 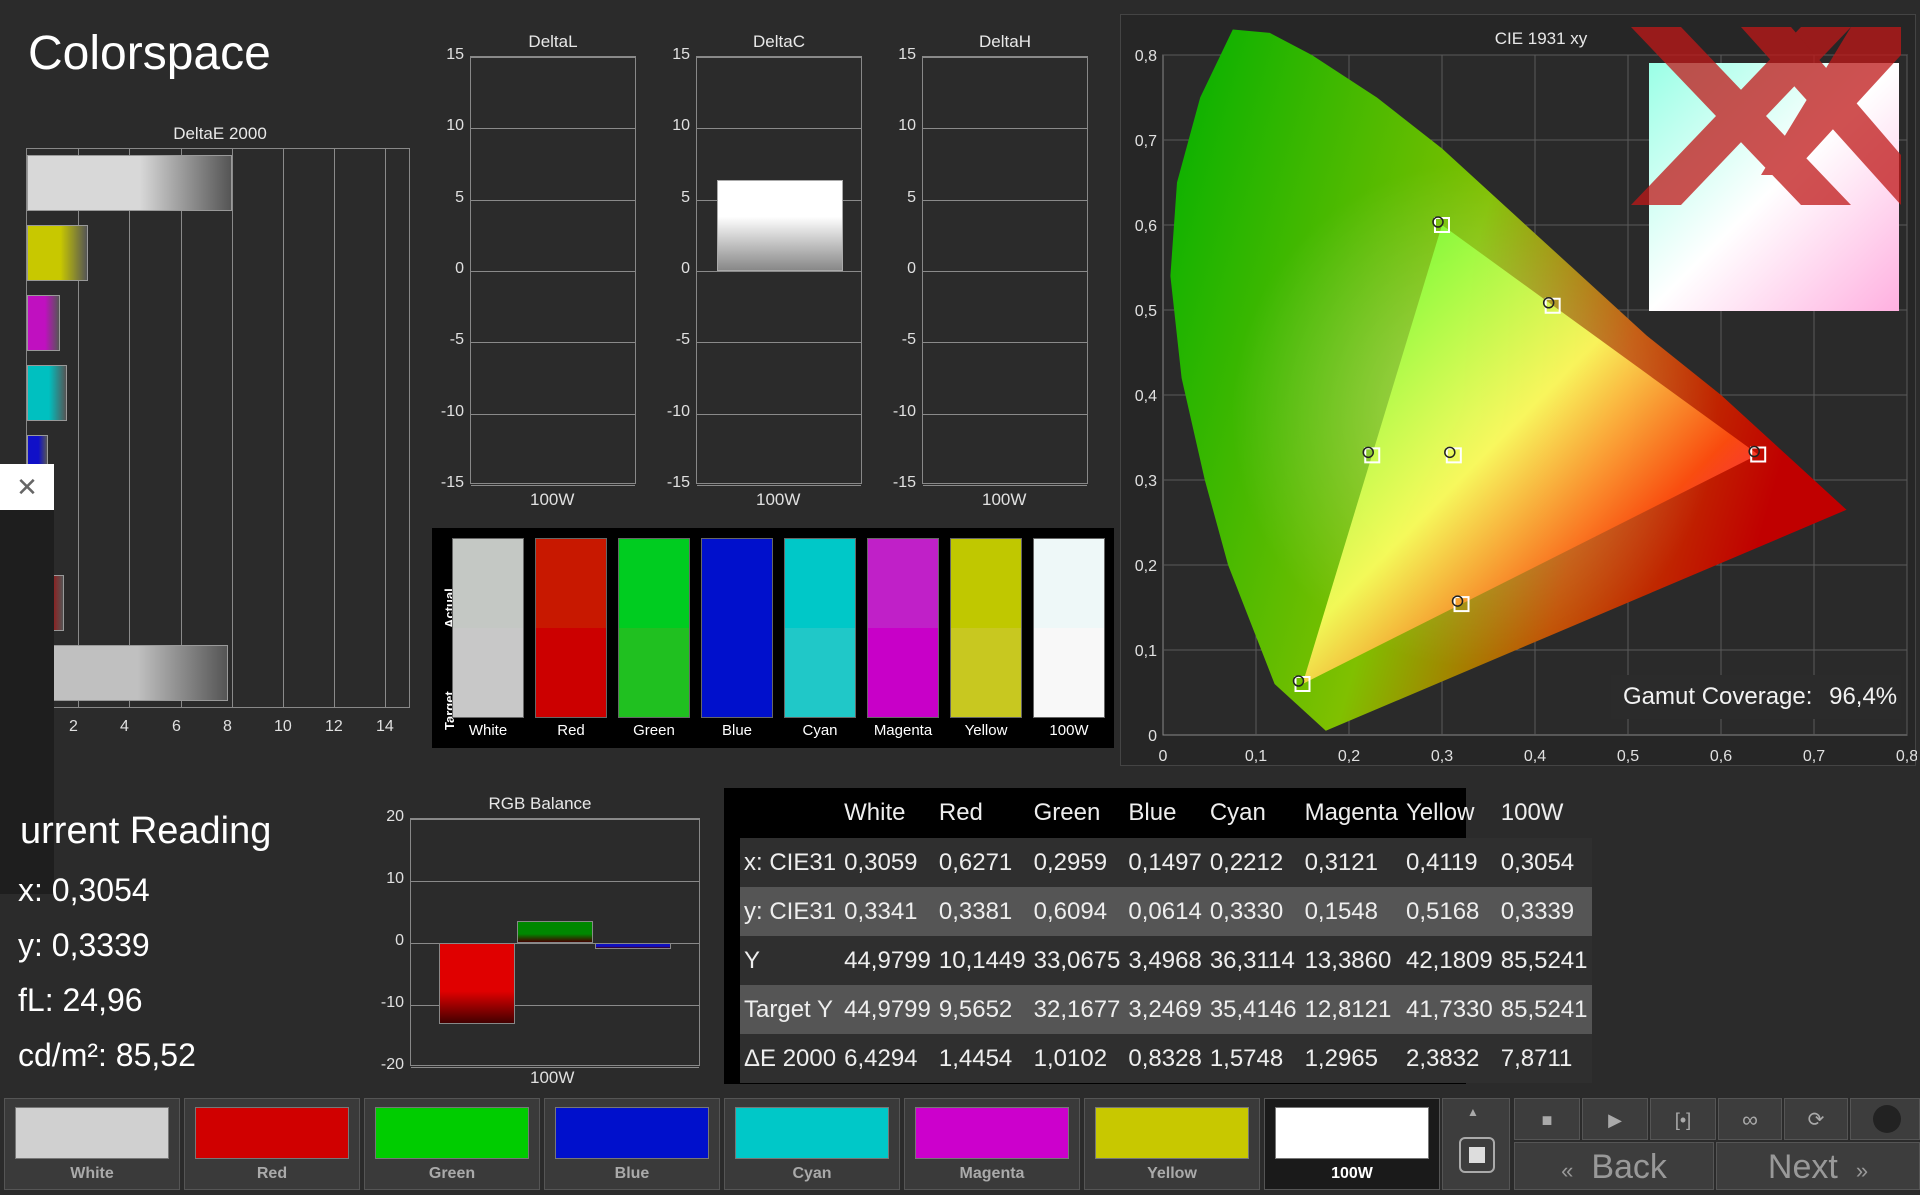 I want to click on cie-x-tick-label: 0,2, so click(x=1349, y=756).